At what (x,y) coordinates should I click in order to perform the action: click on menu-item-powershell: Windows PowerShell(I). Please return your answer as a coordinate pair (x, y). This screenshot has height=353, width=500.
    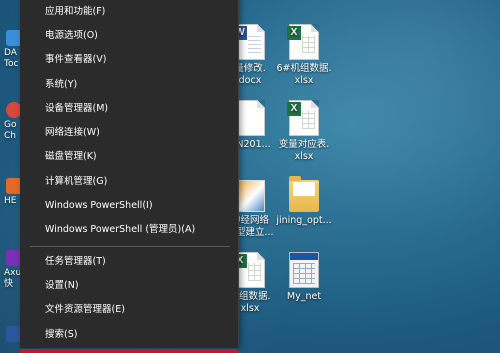
    Looking at the image, I should click on (129, 206).